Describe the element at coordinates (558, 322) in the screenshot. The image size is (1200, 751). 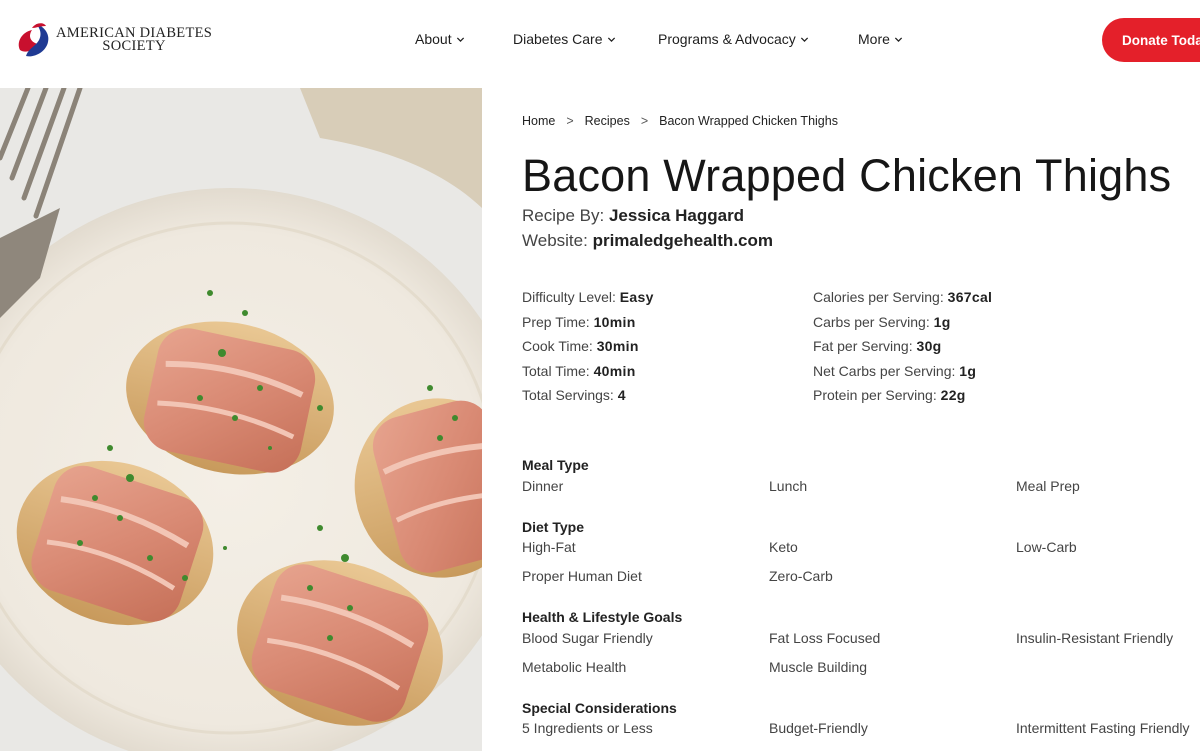
I see `stat-label: Prep Time:` at that location.